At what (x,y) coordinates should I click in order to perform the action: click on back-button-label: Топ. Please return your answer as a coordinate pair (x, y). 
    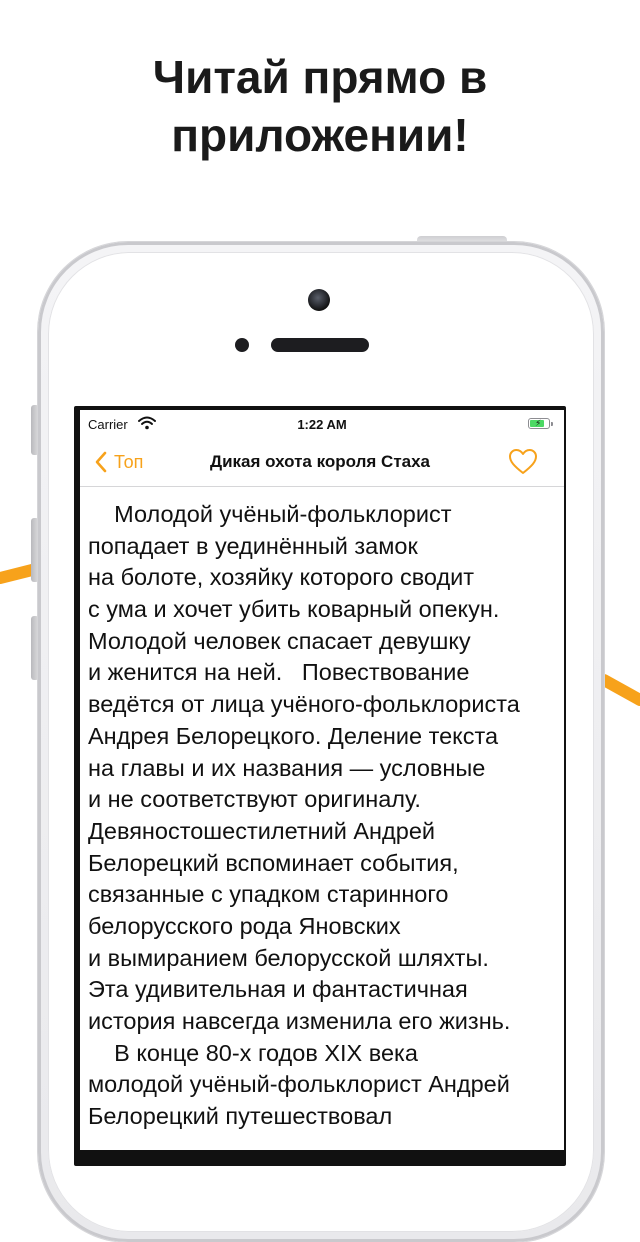
    Looking at the image, I should click on (129, 461).